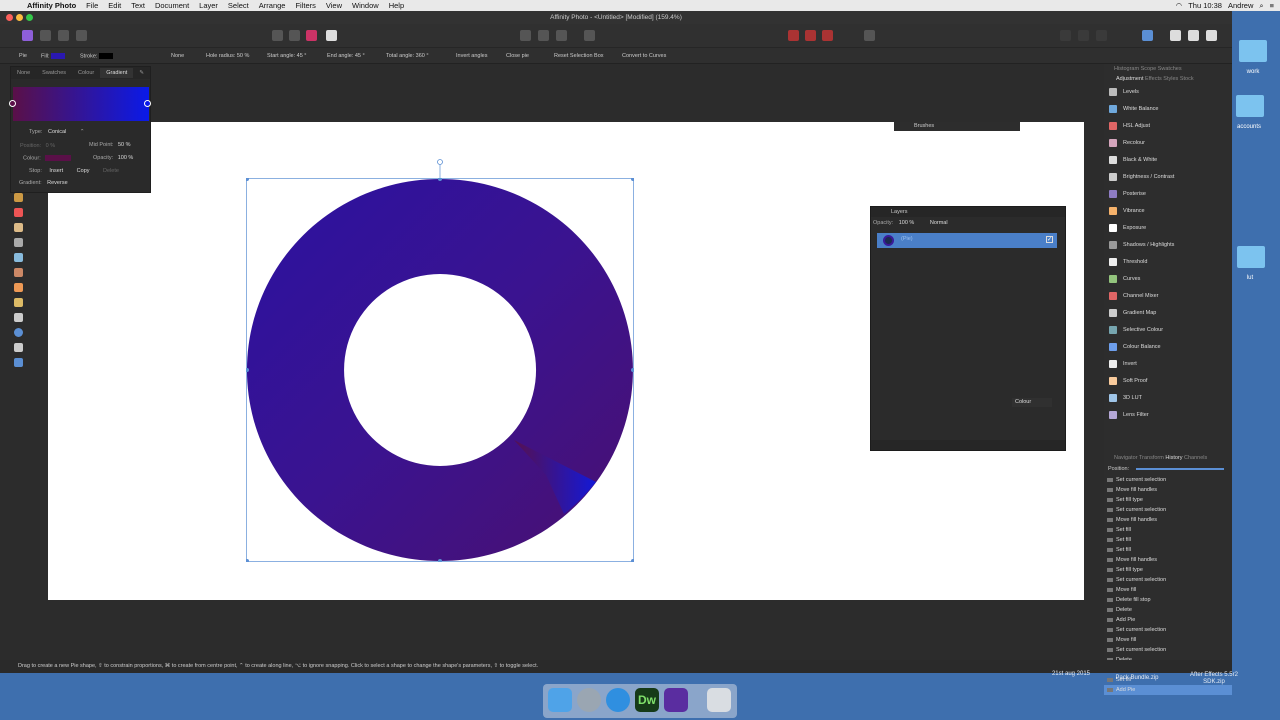 Image resolution: width=1280 pixels, height=720 pixels. I want to click on history-position-slider, so click(1180, 469).